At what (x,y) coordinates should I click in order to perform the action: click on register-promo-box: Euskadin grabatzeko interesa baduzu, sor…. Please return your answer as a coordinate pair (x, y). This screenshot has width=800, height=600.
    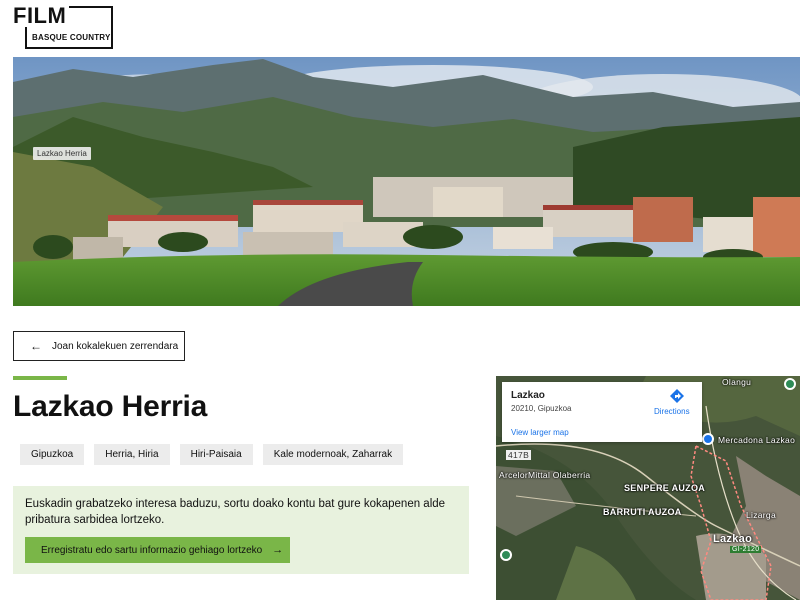
    Looking at the image, I should click on (241, 530).